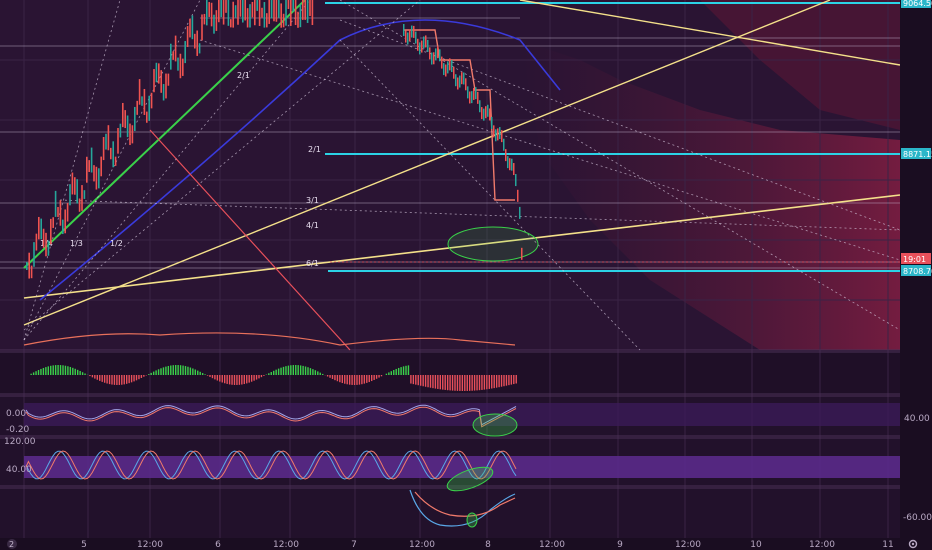 The image size is (932, 550). I want to click on time-tick-0: 5, so click(84, 545).